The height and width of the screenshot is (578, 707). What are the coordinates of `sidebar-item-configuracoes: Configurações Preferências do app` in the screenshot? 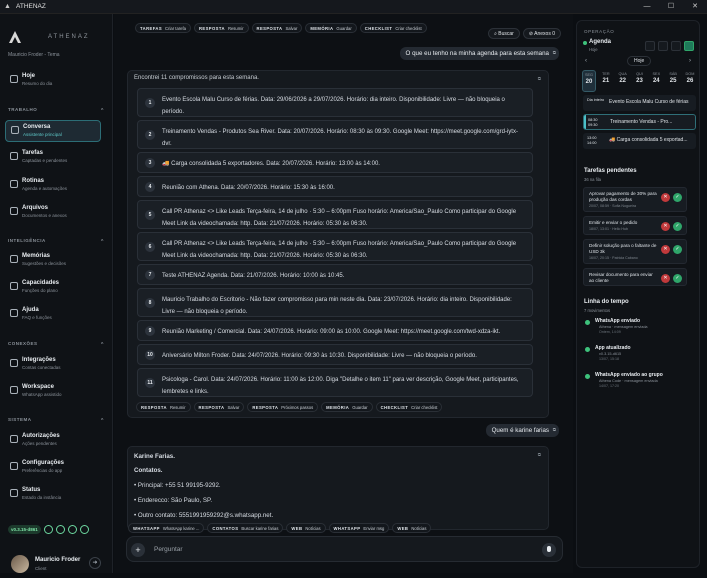 It's located at (53, 468).